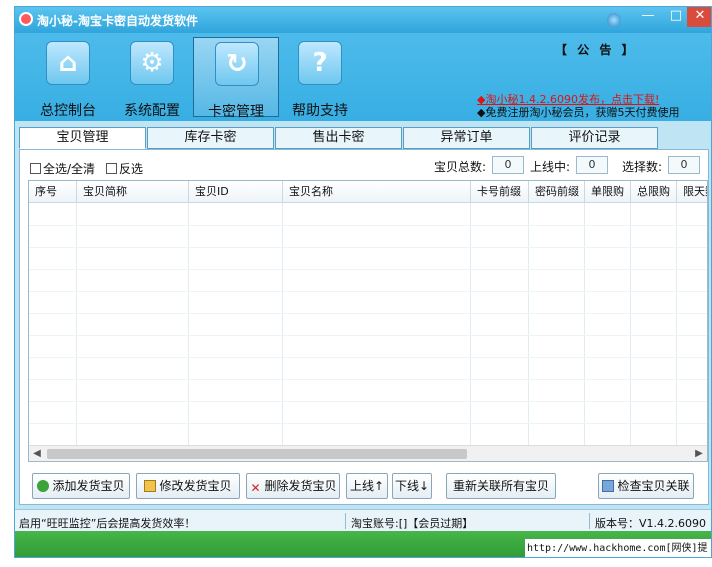 Image resolution: width=712 pixels, height=567 pixels. I want to click on nav-settings-button: ⚙ 系统配置, so click(152, 78).